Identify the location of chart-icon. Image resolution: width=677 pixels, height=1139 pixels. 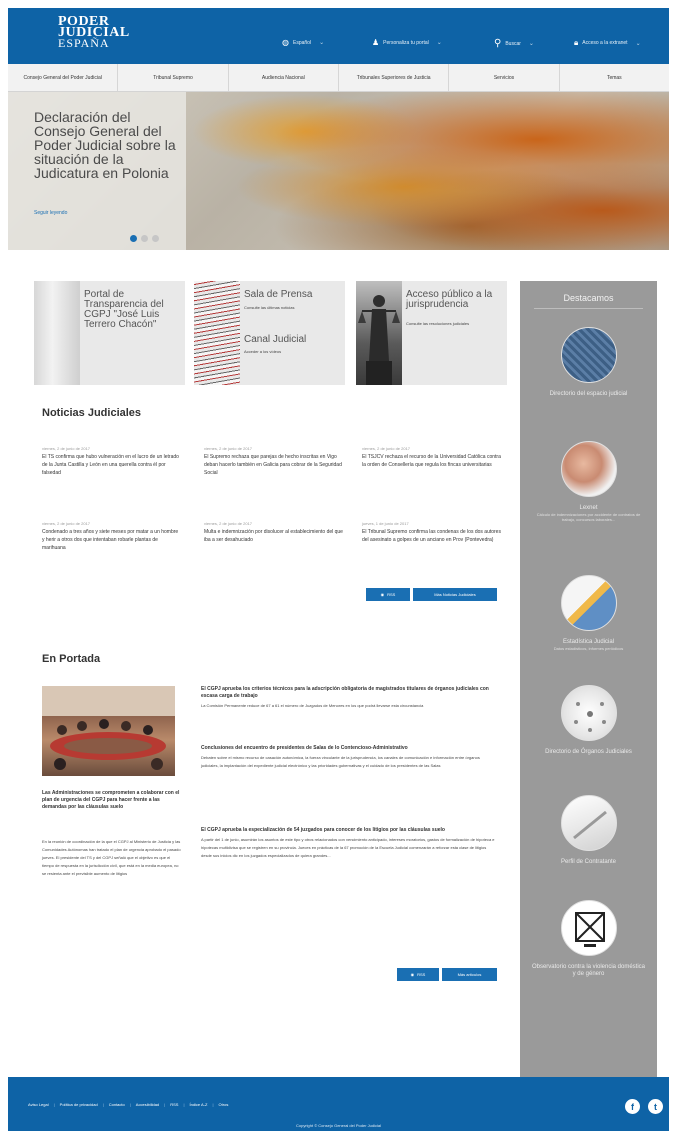
(588, 603).